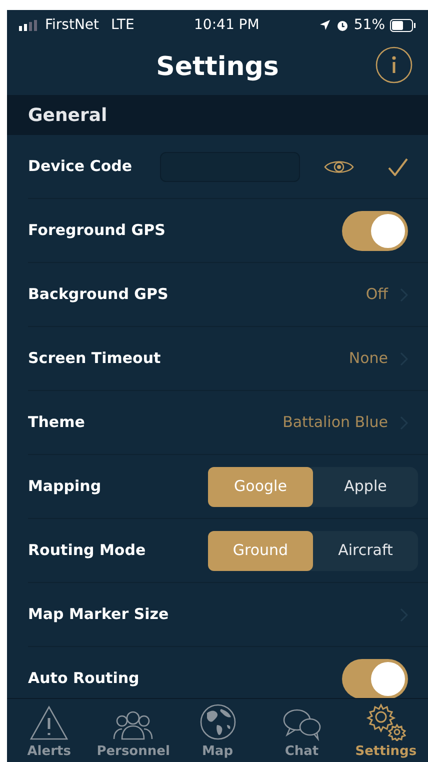  I want to click on segment-option: Apple, so click(365, 486).